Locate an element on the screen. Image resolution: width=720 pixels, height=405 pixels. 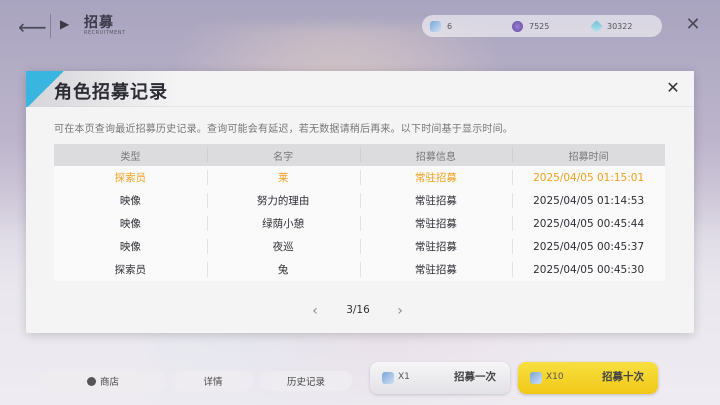
pull-cost: X1 is located at coordinates (404, 377).